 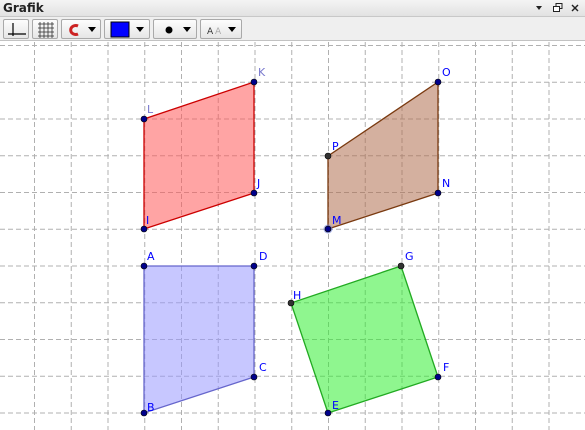 I want to click on point-label-K: K, so click(x=262, y=72).